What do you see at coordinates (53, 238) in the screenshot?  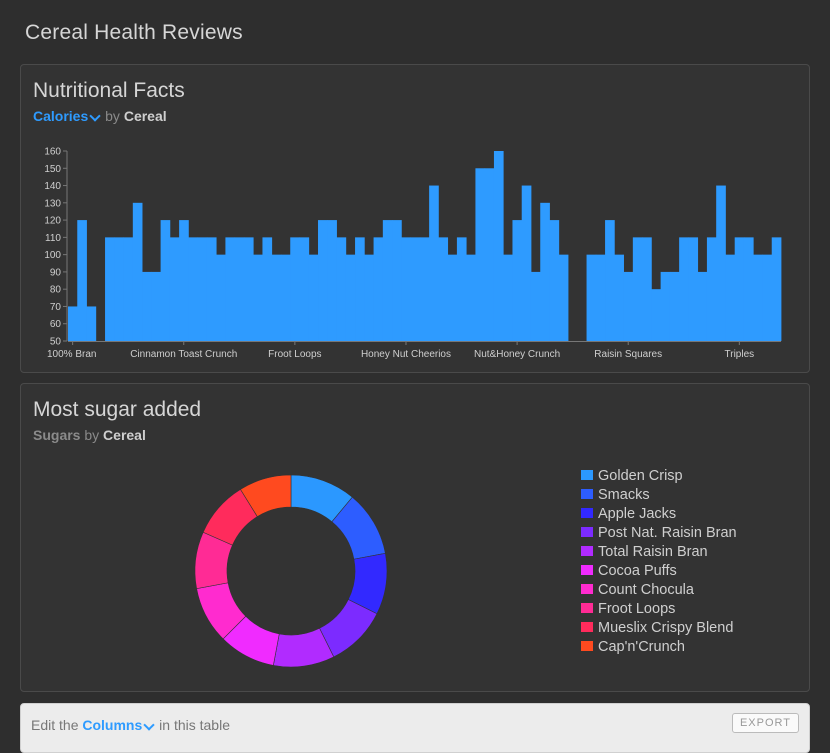 I see `y-tick-label: 110` at bounding box center [53, 238].